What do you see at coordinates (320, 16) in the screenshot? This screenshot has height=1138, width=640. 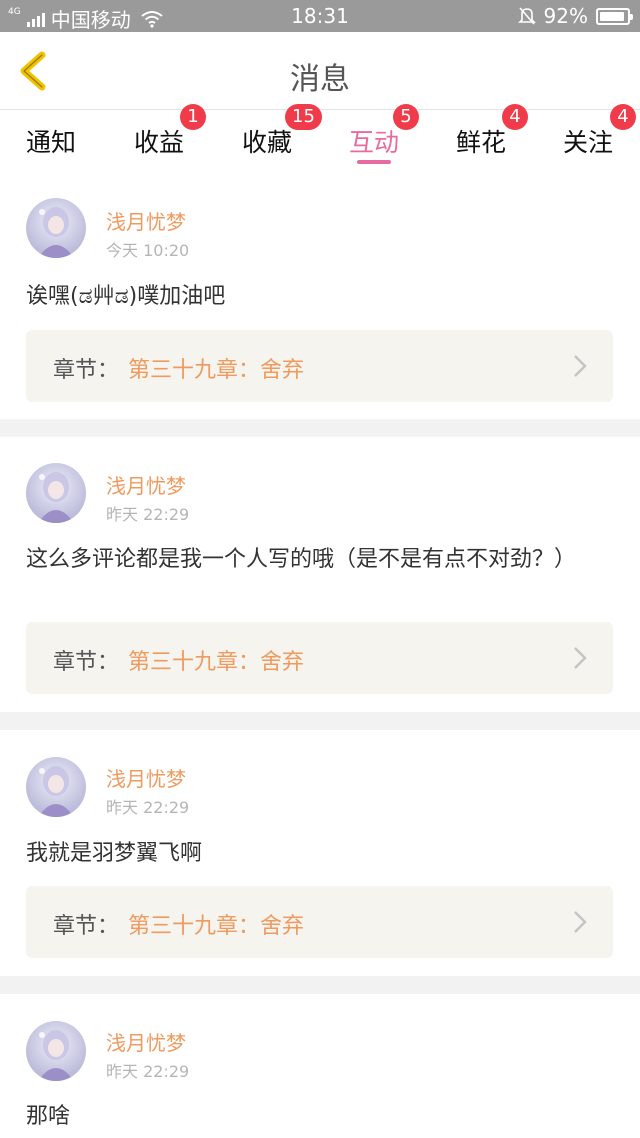 I see `status-bar: 4G 中国移动 18:31 92%` at bounding box center [320, 16].